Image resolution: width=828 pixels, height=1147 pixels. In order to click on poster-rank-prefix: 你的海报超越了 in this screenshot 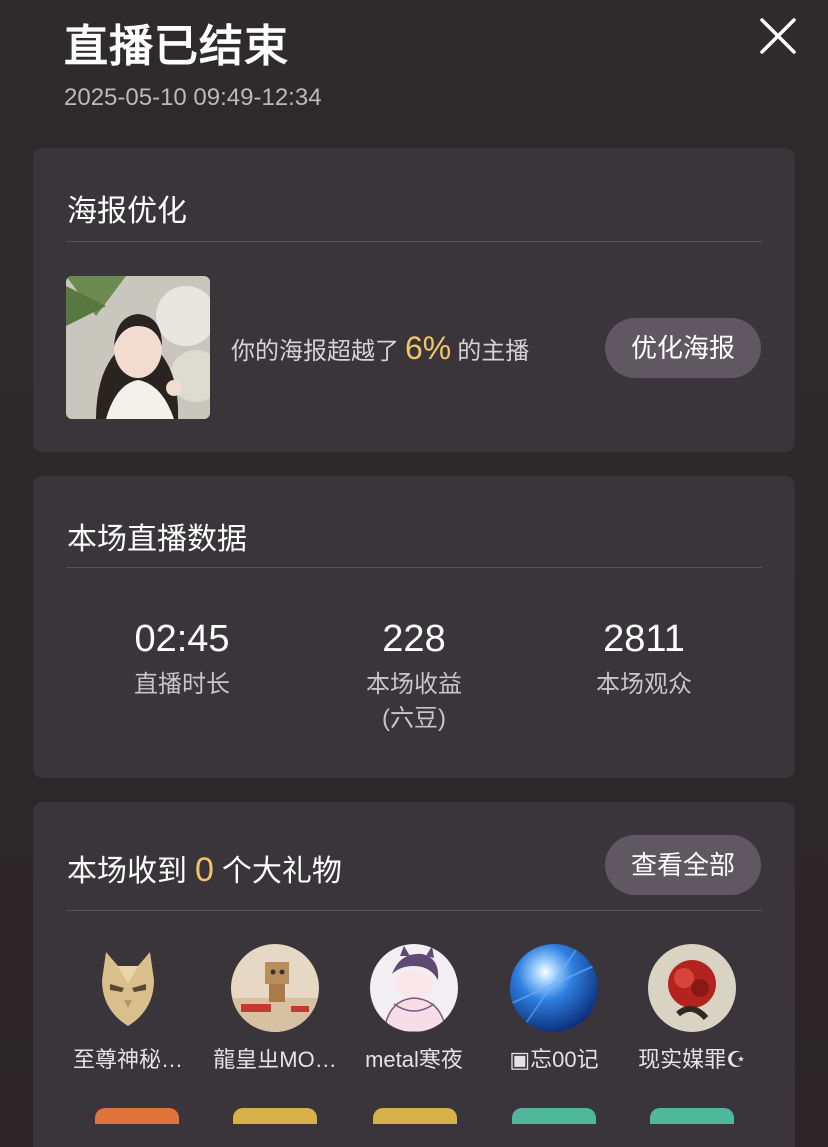, I will do `click(315, 351)`.